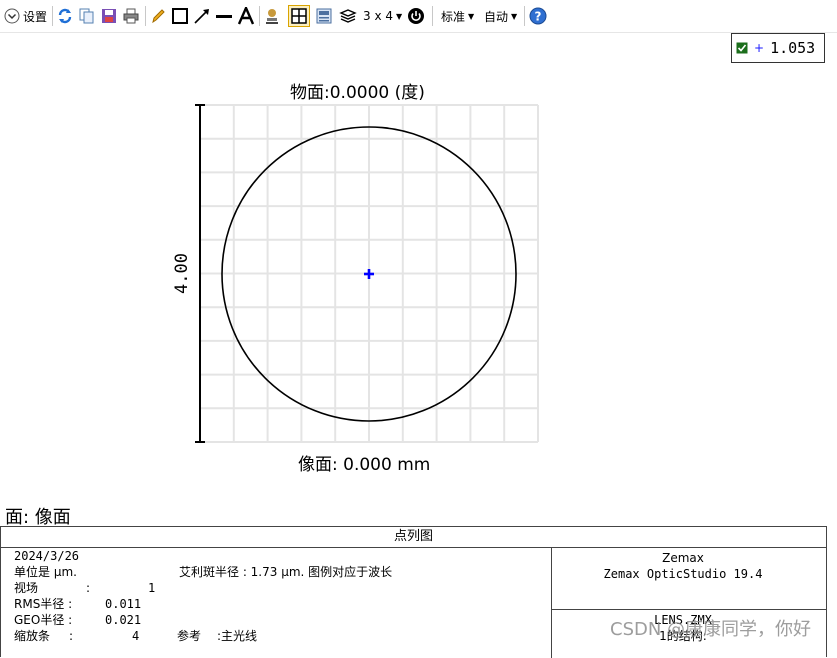  I want to click on scale-bar-label: 4.00, so click(182, 273).